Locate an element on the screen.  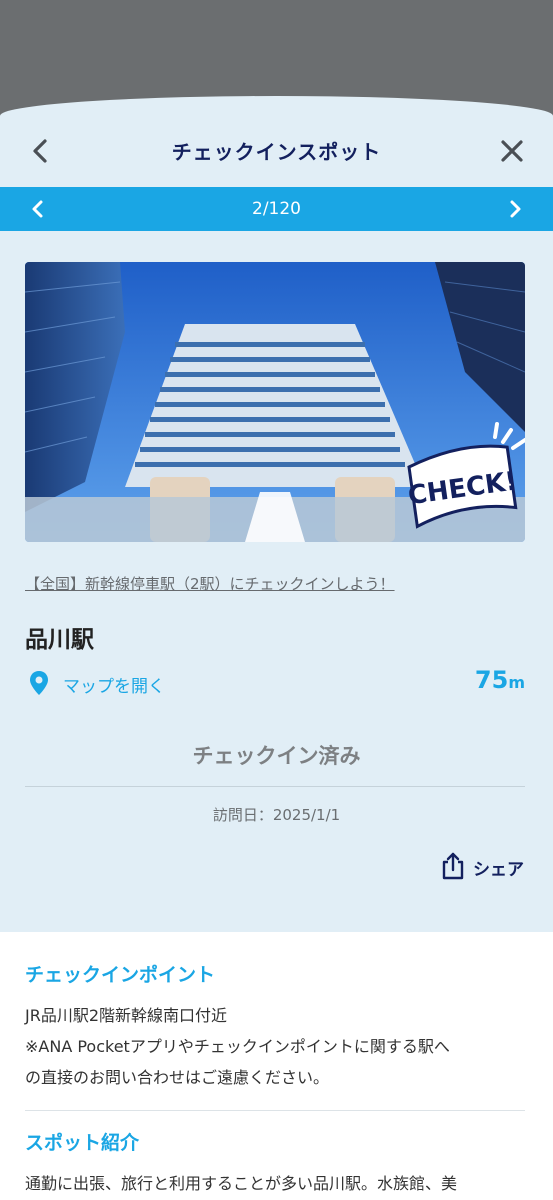
spot-intro-text: 通勤に出張、旅行と利用することが多い品川駅。水族館、美 is located at coordinates (241, 1183).